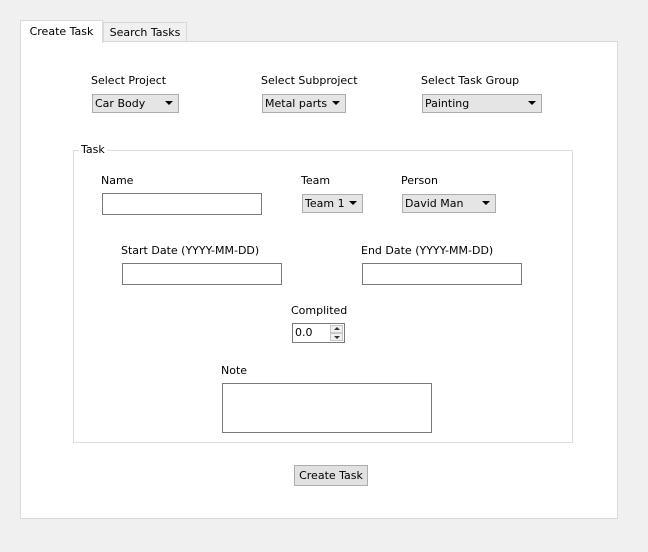  I want to click on completed-spinner: 0.0, so click(318, 333).